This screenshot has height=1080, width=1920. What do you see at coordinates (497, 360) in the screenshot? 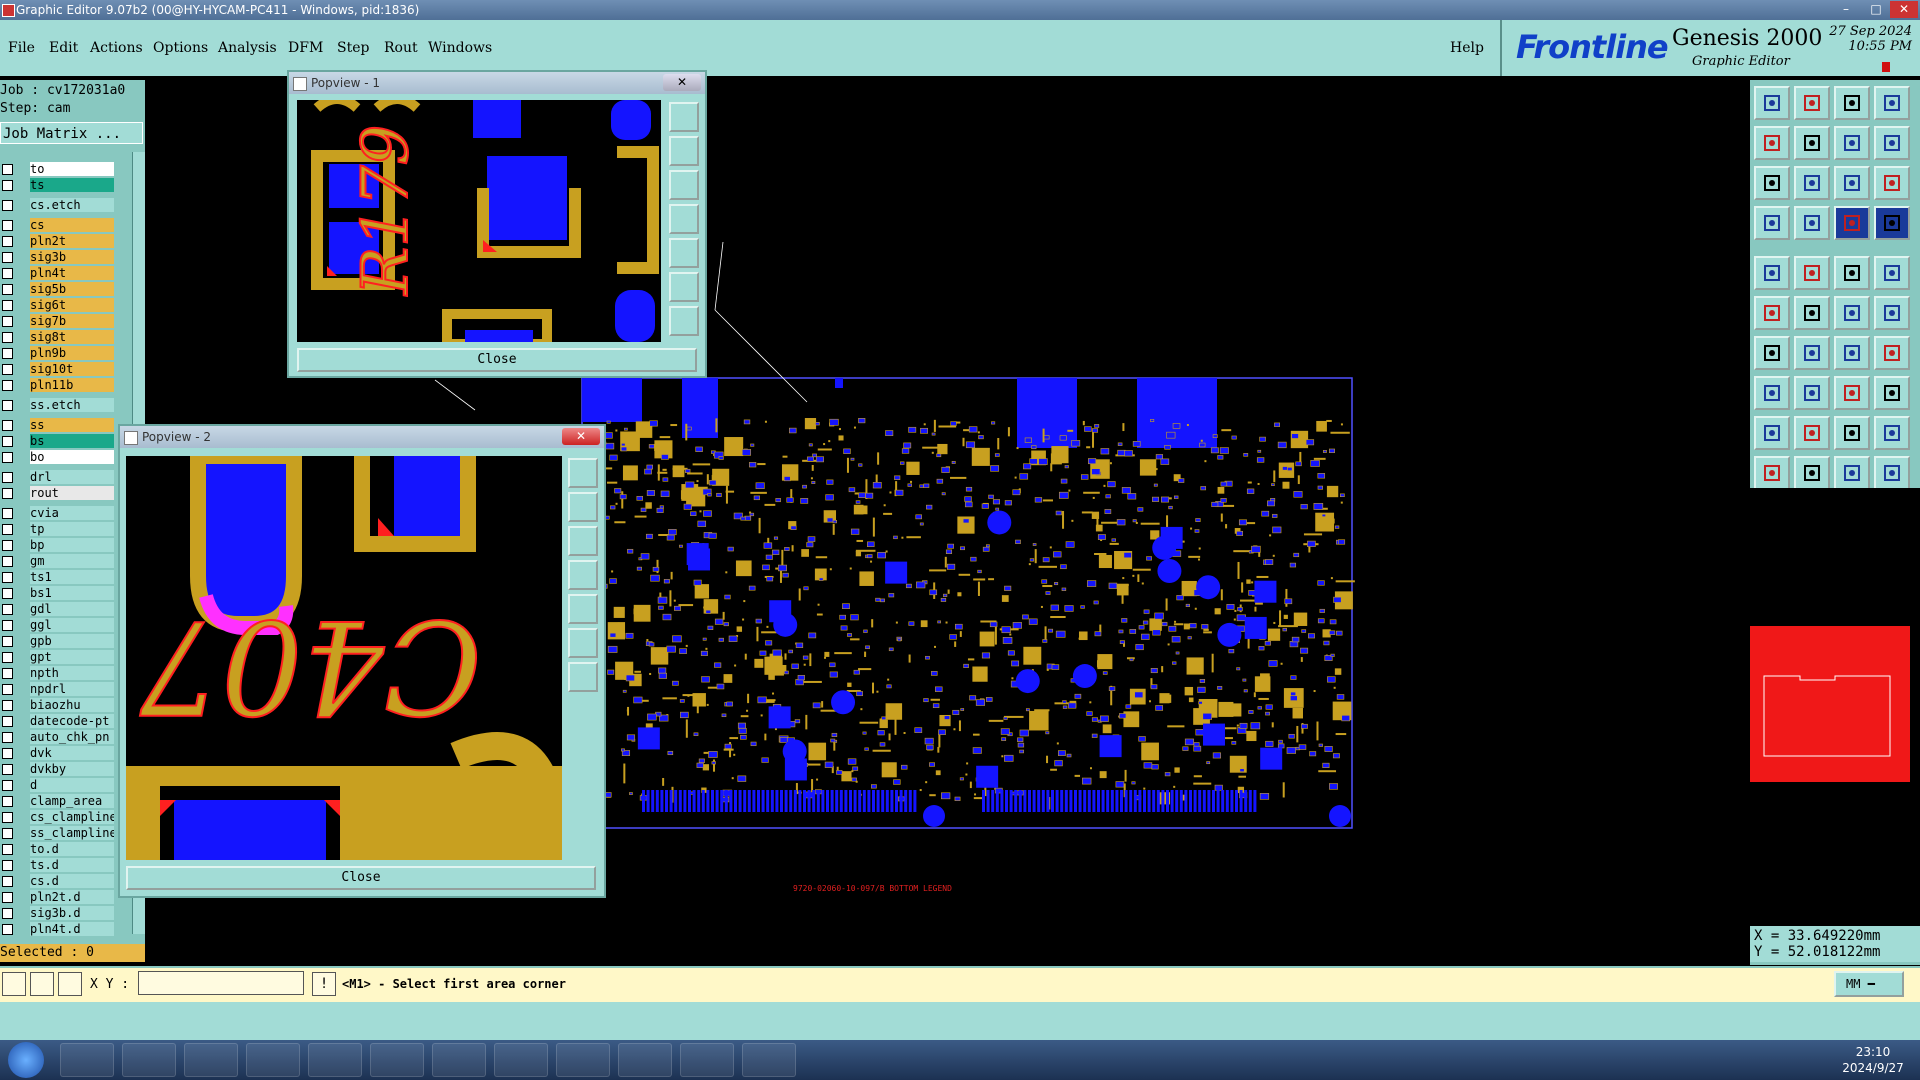
I see `popview-1-close-button: Close` at bounding box center [497, 360].